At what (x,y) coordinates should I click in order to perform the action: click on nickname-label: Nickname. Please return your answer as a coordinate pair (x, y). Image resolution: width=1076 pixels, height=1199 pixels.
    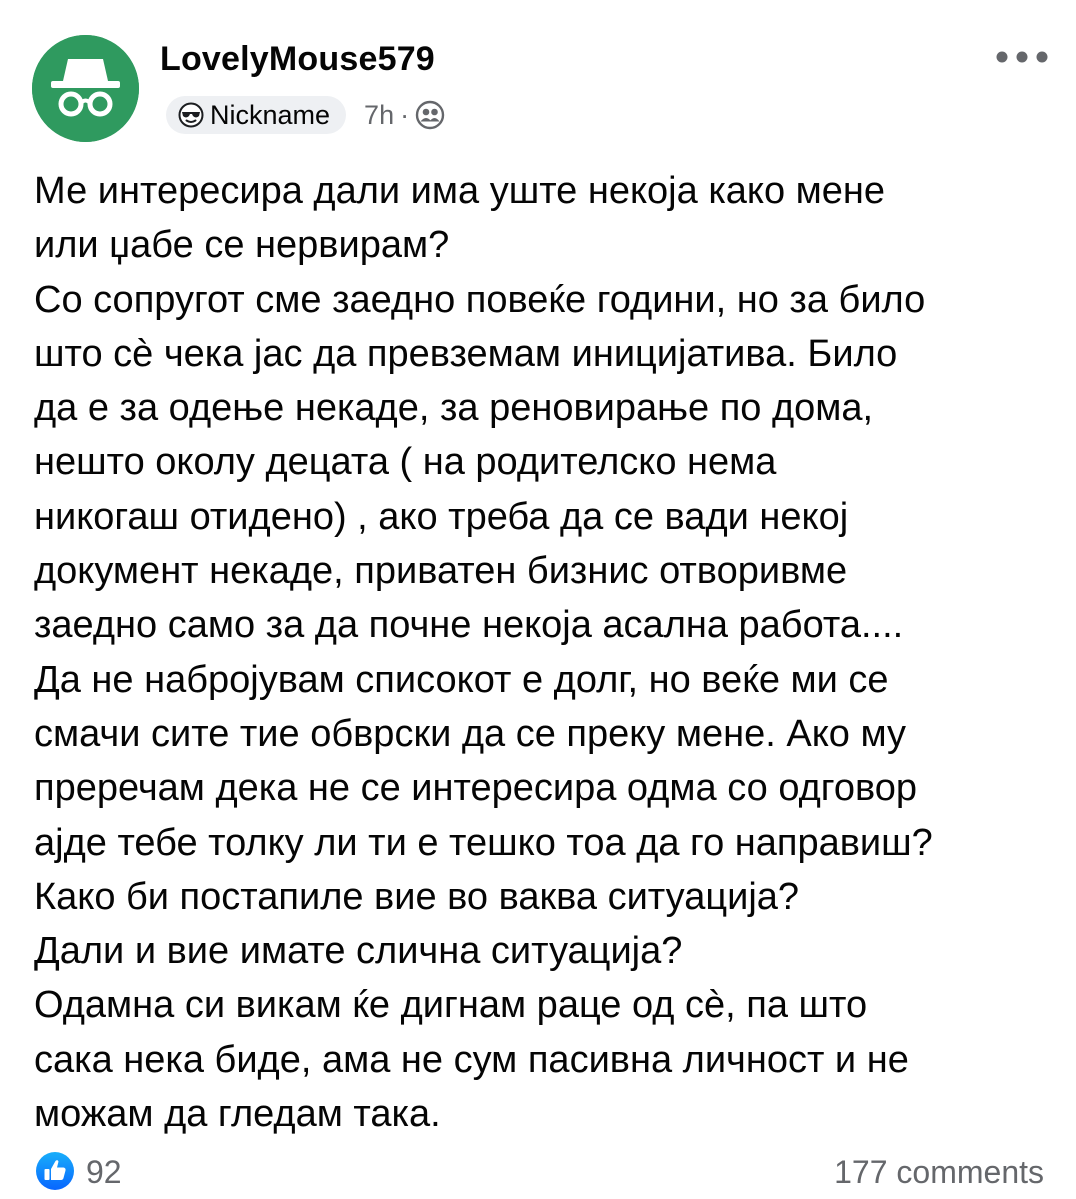
    Looking at the image, I should click on (270, 114).